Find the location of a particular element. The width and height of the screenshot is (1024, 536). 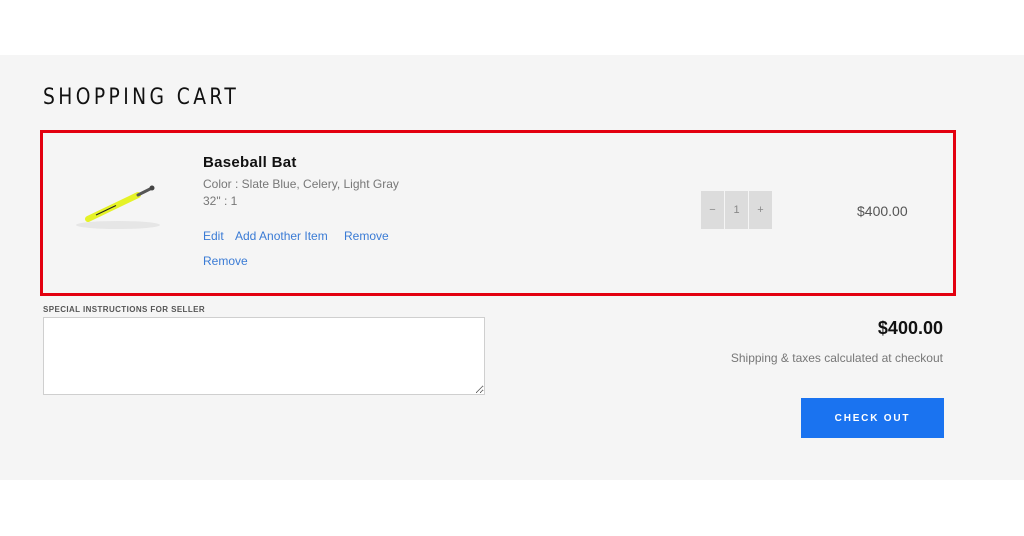

page-title: SHOPPING CART is located at coordinates (141, 97).